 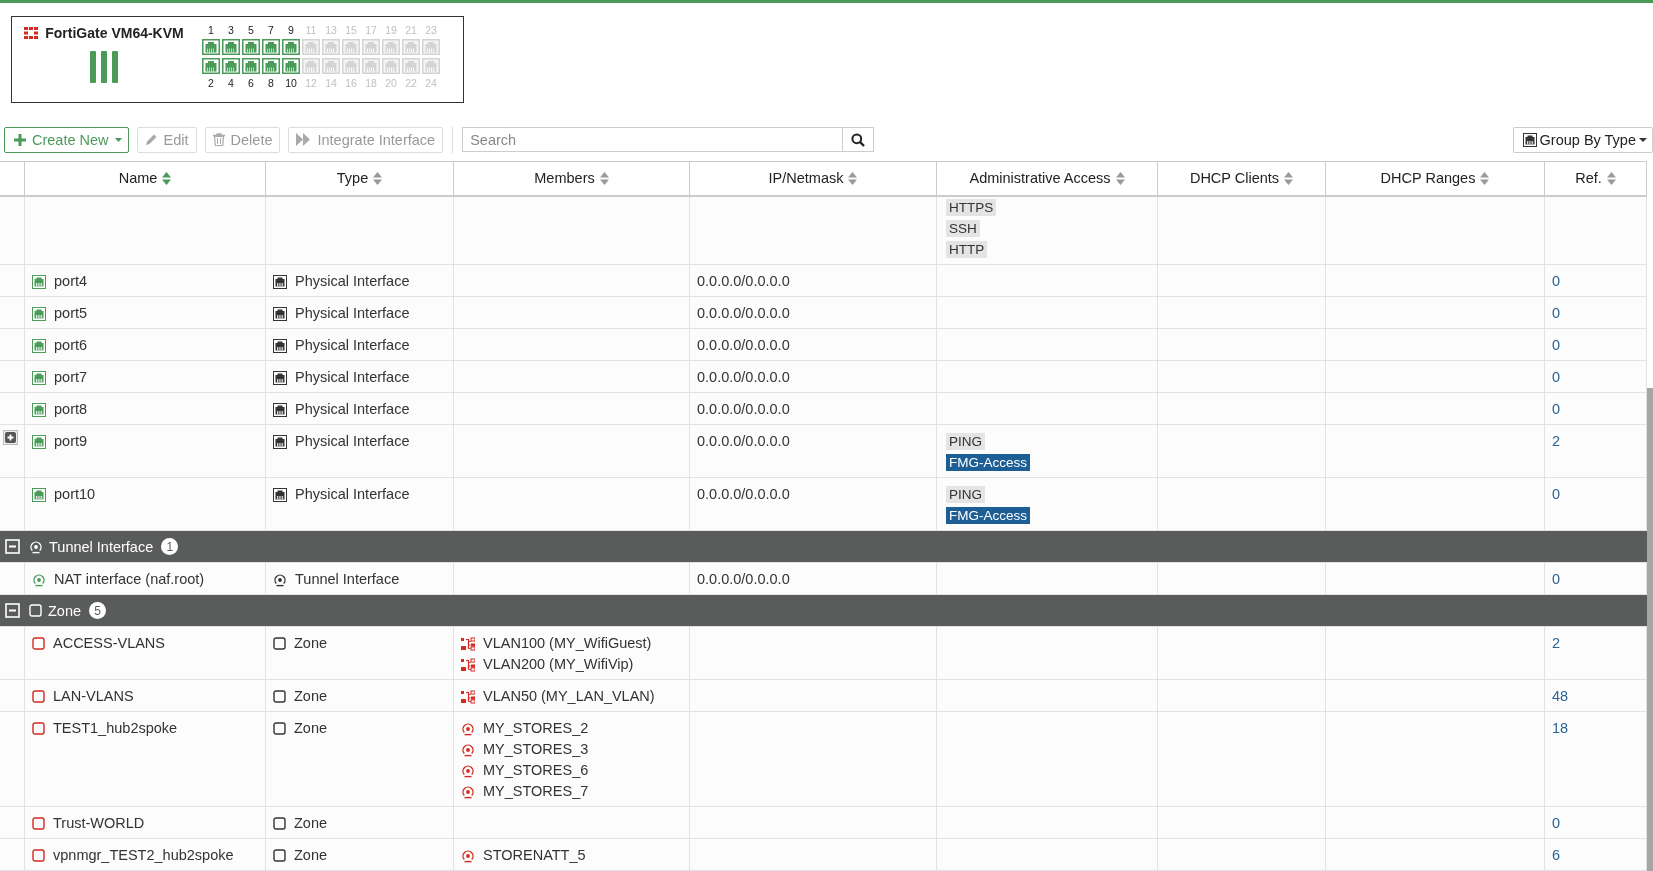 What do you see at coordinates (558, 664) in the screenshot?
I see `member-name: VLAN200 (MY_WifiVip)` at bounding box center [558, 664].